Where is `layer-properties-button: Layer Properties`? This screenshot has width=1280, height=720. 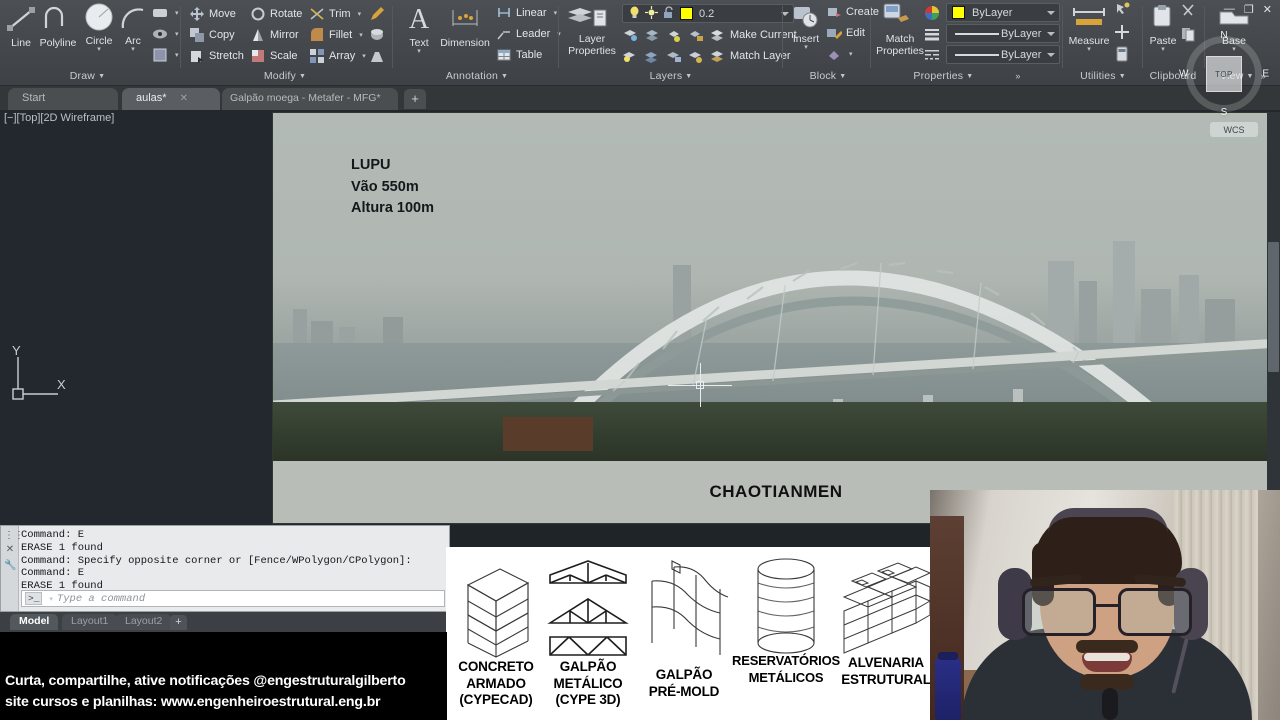
layer-properties-button: Layer Properties is located at coordinates (592, 29).